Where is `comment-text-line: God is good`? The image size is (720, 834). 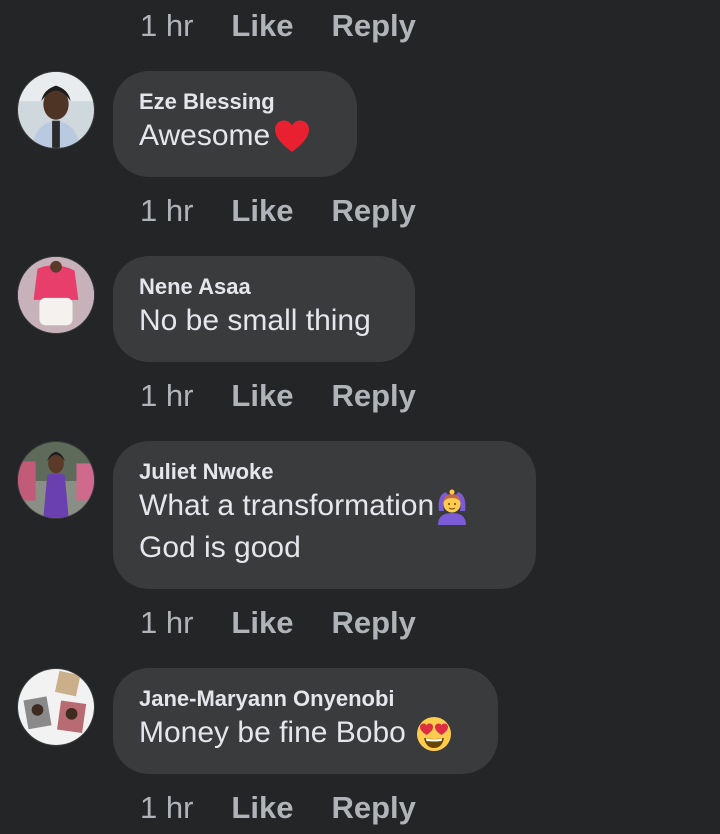
comment-text-line: God is good is located at coordinates (220, 547).